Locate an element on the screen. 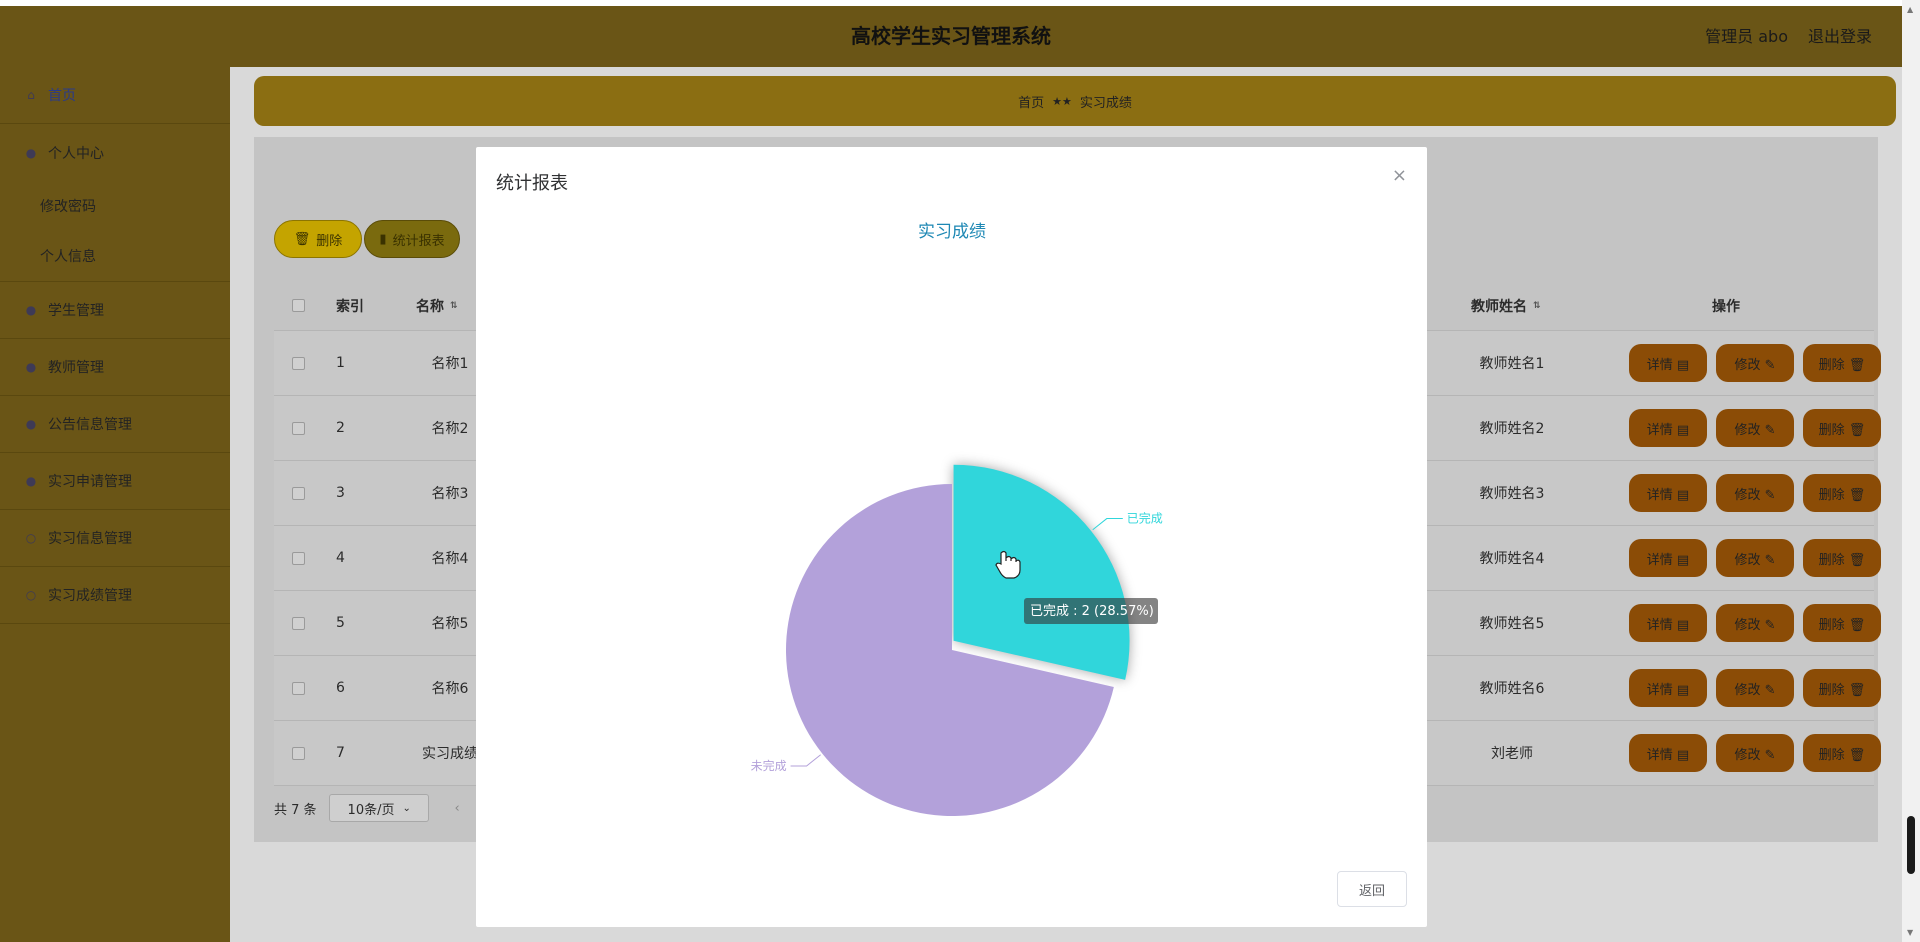  bar-chart-icon: ▮ is located at coordinates (383, 239).